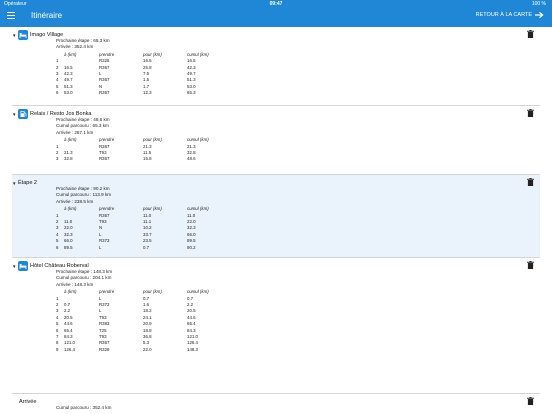 Image resolution: width=552 pixels, height=414 pixels. I want to click on table-cell: 53.0, so click(68, 93).